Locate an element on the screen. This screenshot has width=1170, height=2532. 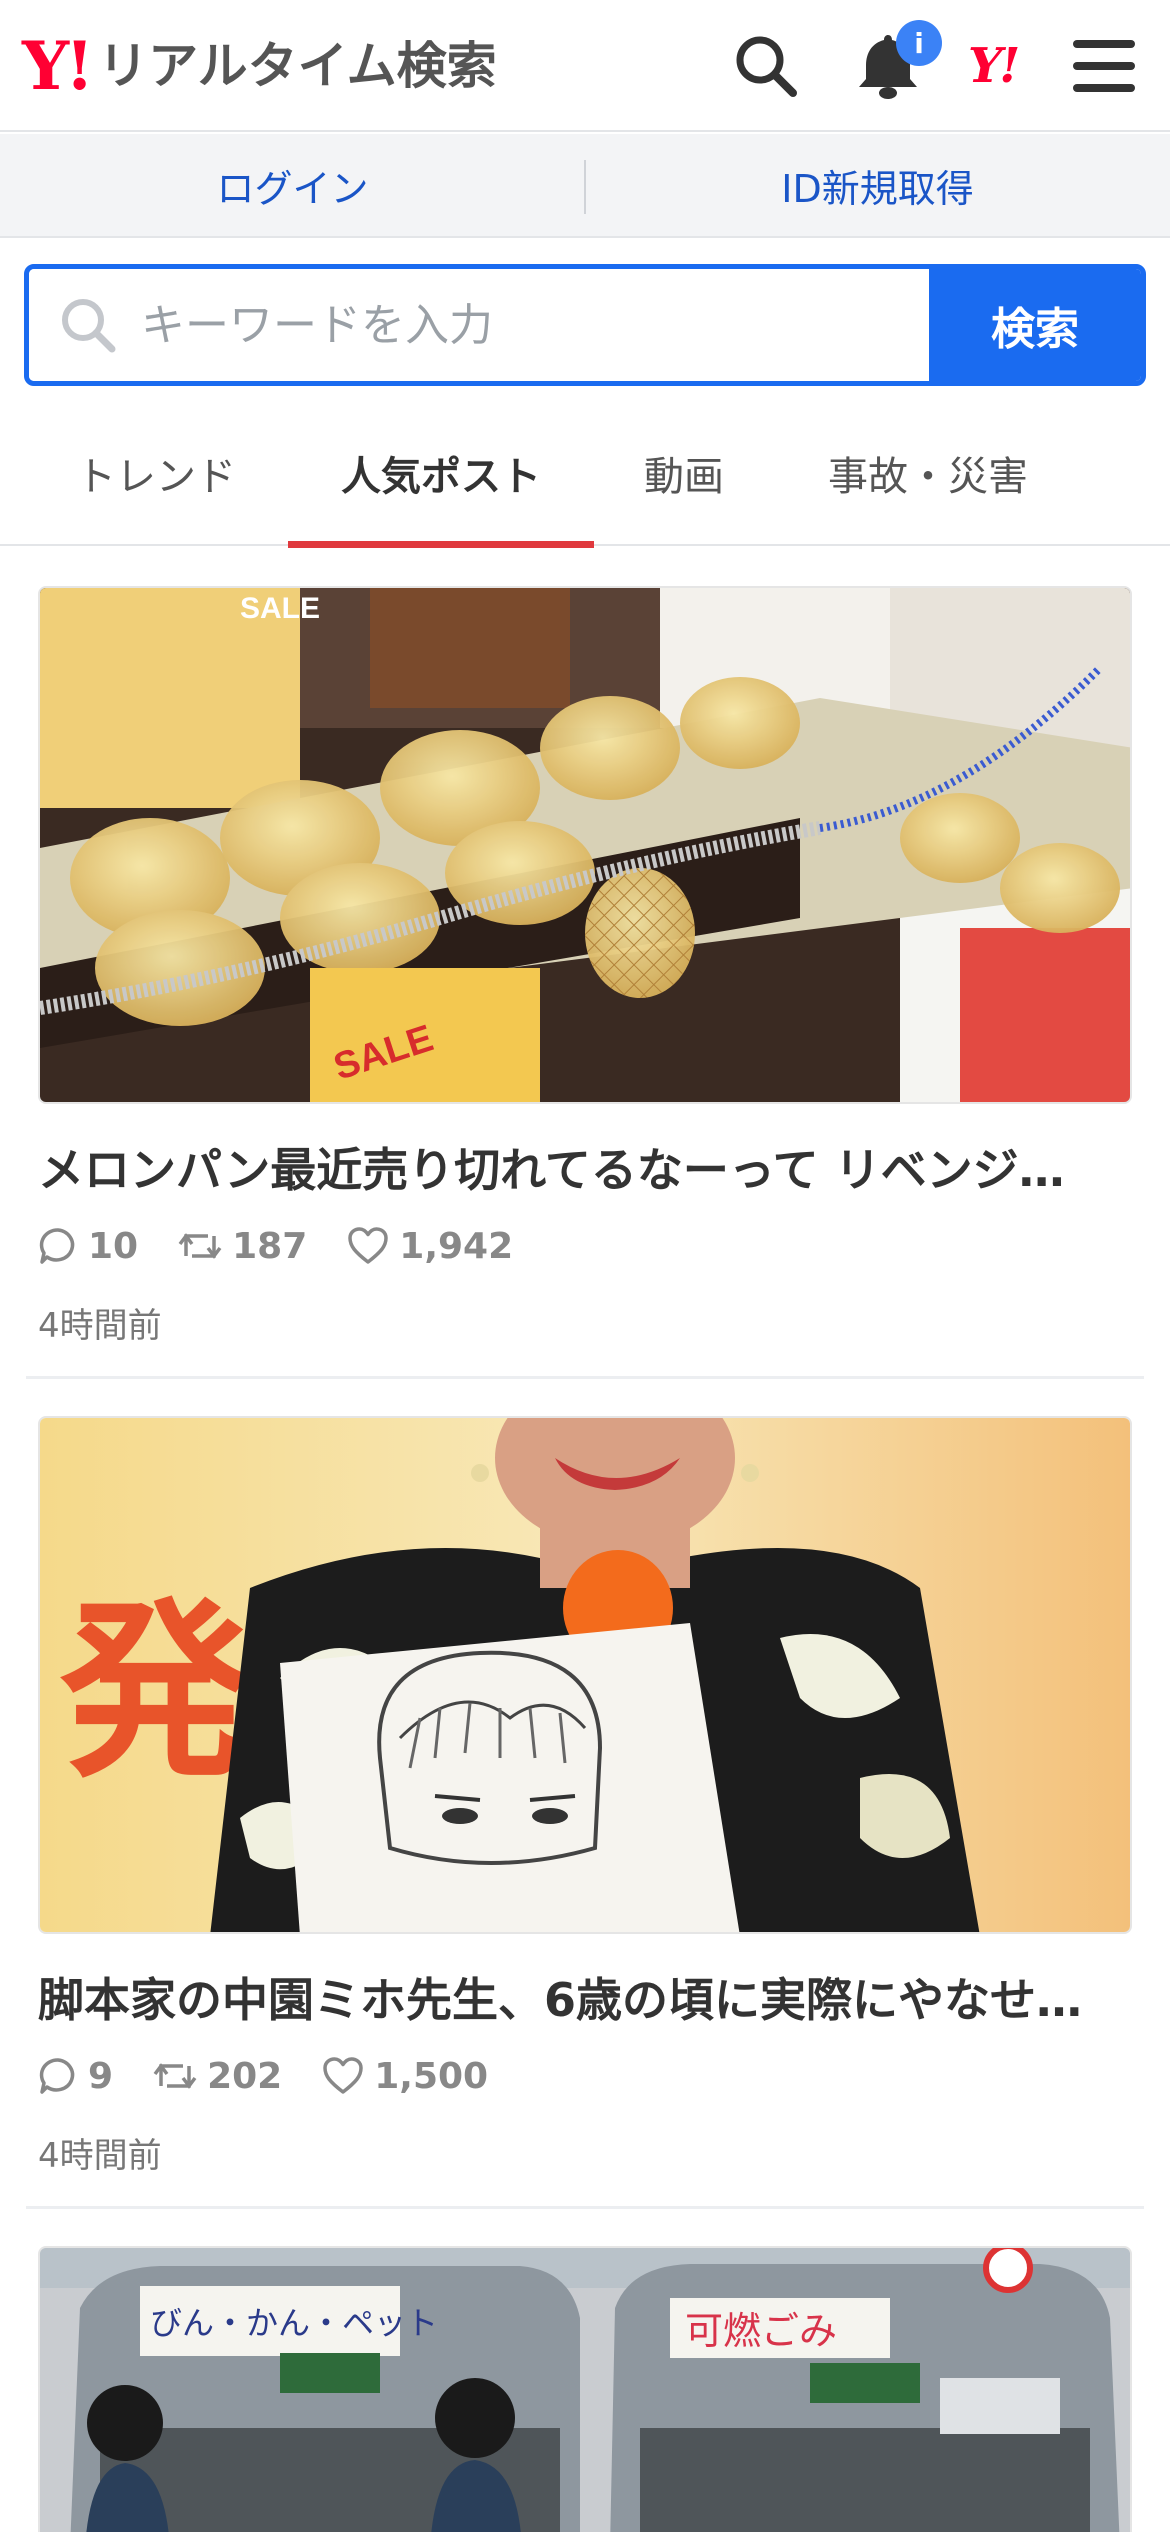
search-button: 検索 is located at coordinates (1035, 325).